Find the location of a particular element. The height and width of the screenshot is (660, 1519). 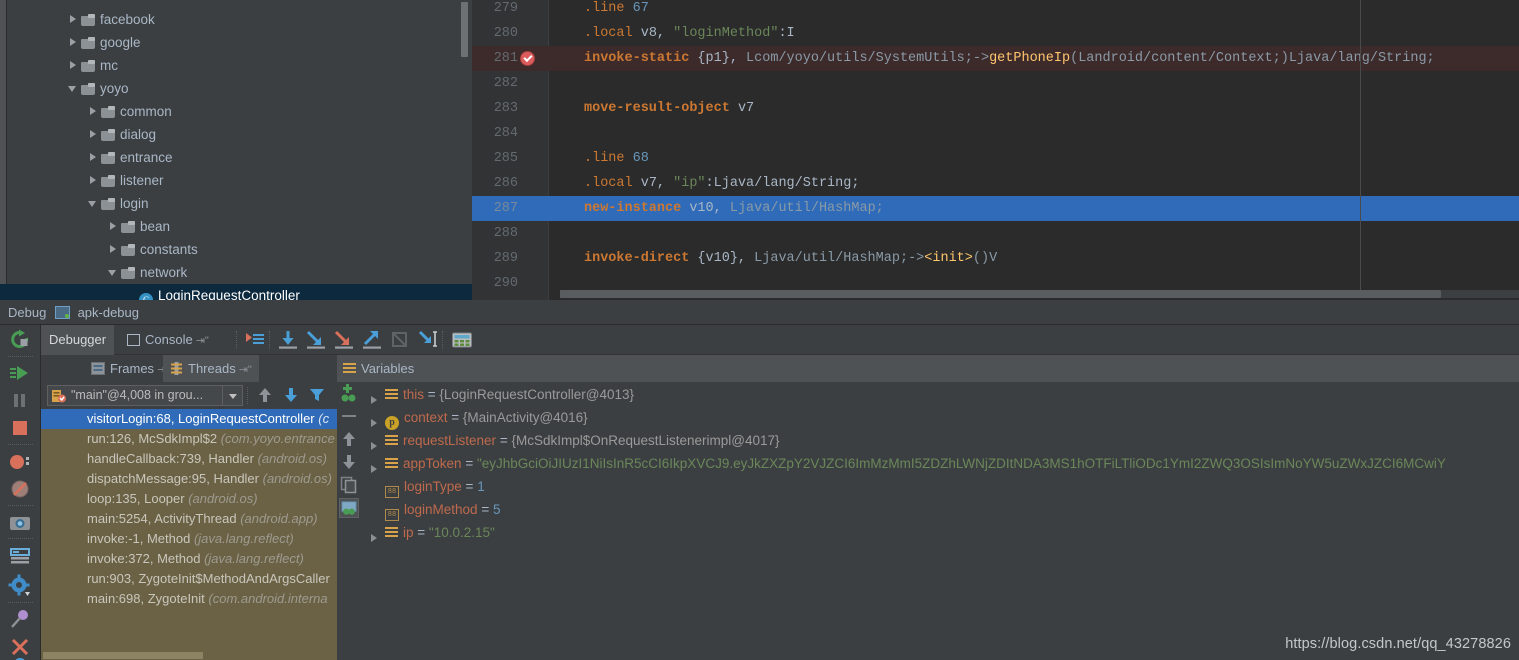

frame-list-item: run:126, McSdkImpl$2 (com.yoyo.entrance is located at coordinates (189, 439).